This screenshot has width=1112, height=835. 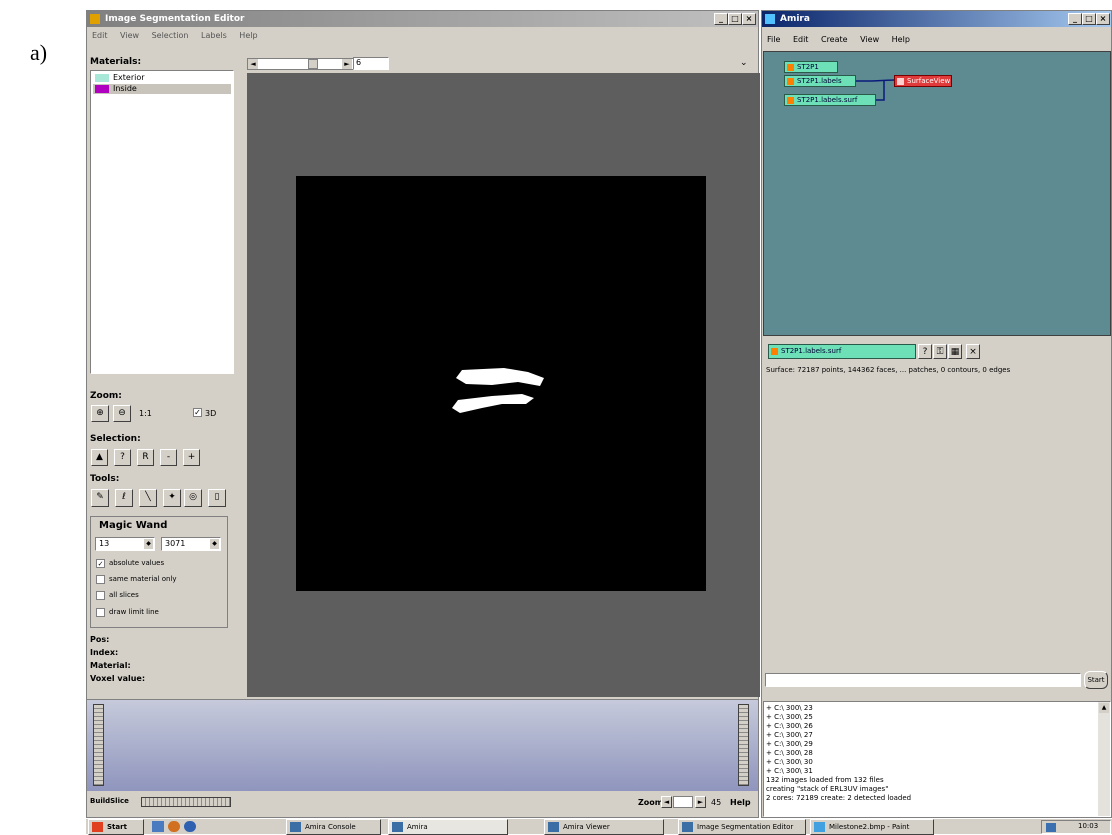 I want to click on task-amira: Amira, so click(x=448, y=827).